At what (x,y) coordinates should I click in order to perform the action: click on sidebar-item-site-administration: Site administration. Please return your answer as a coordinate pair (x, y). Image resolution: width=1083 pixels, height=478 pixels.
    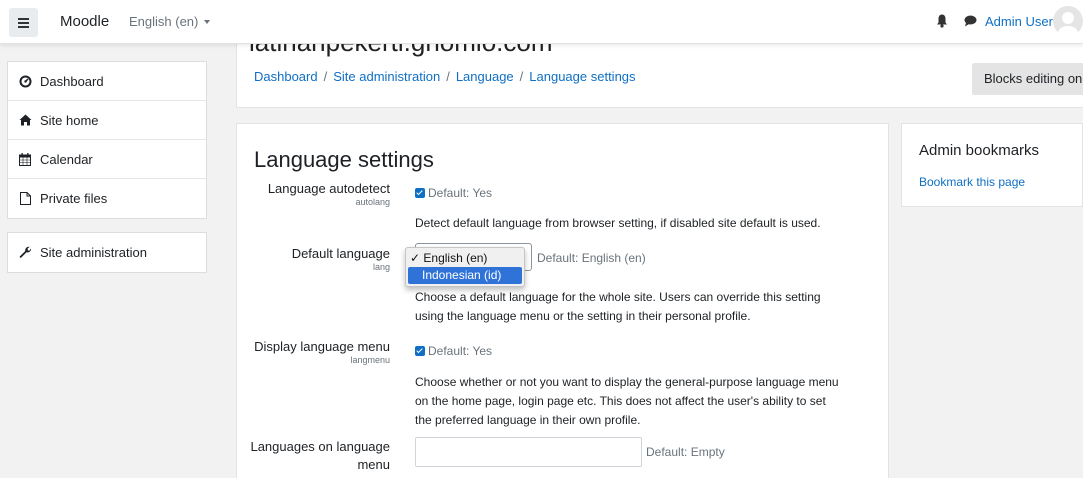
    Looking at the image, I should click on (107, 252).